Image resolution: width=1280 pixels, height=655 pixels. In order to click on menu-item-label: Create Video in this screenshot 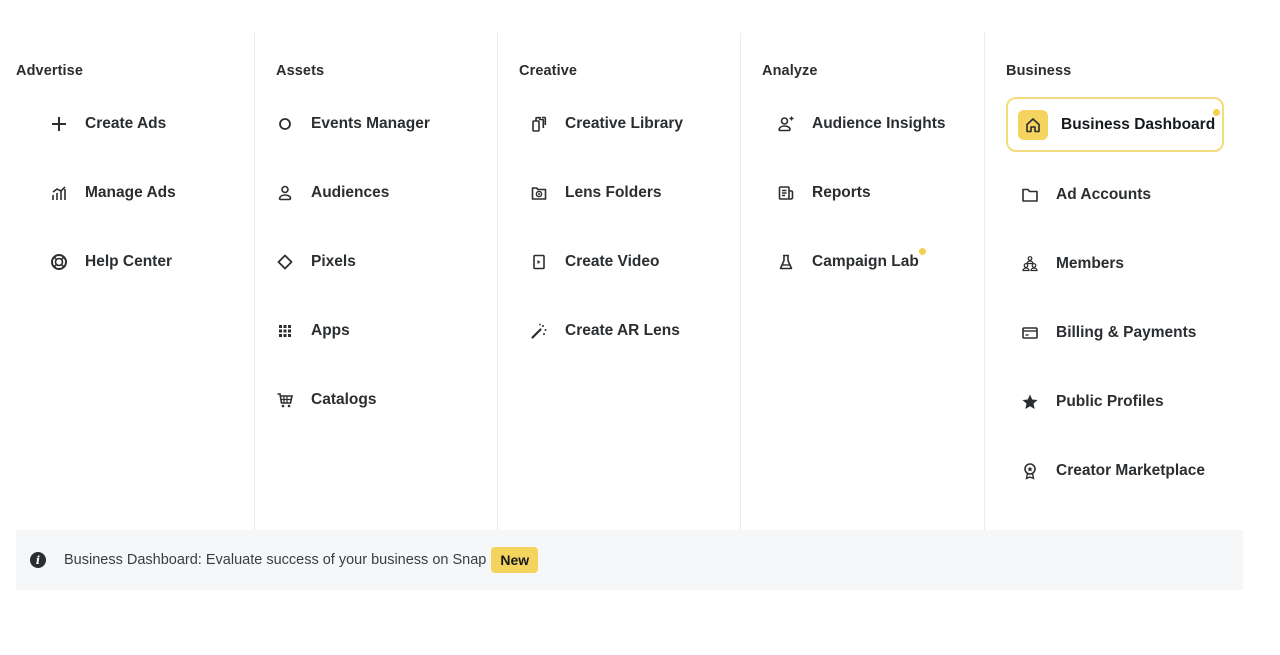, I will do `click(612, 261)`.